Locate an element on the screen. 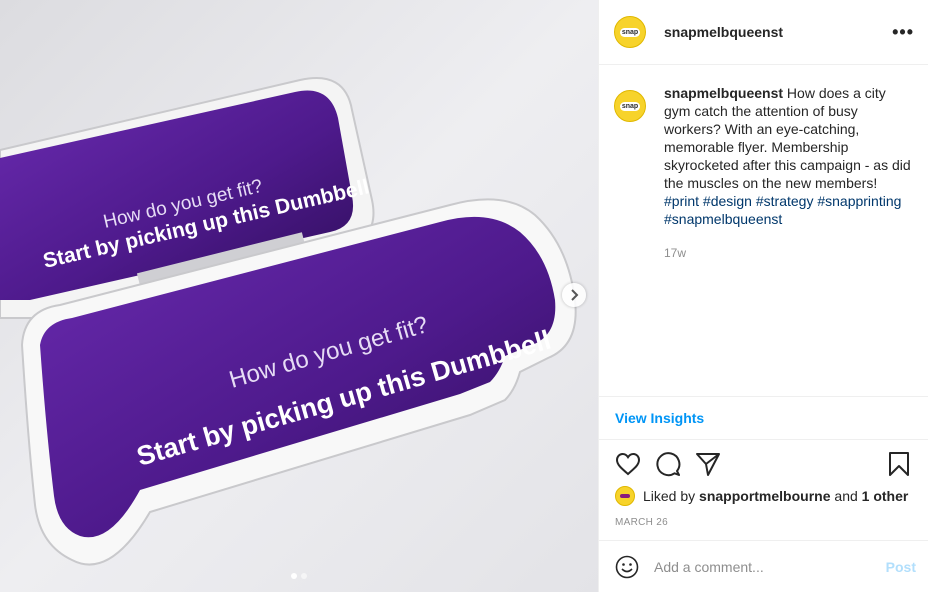  likes-prefix: Liked by is located at coordinates (669, 496).